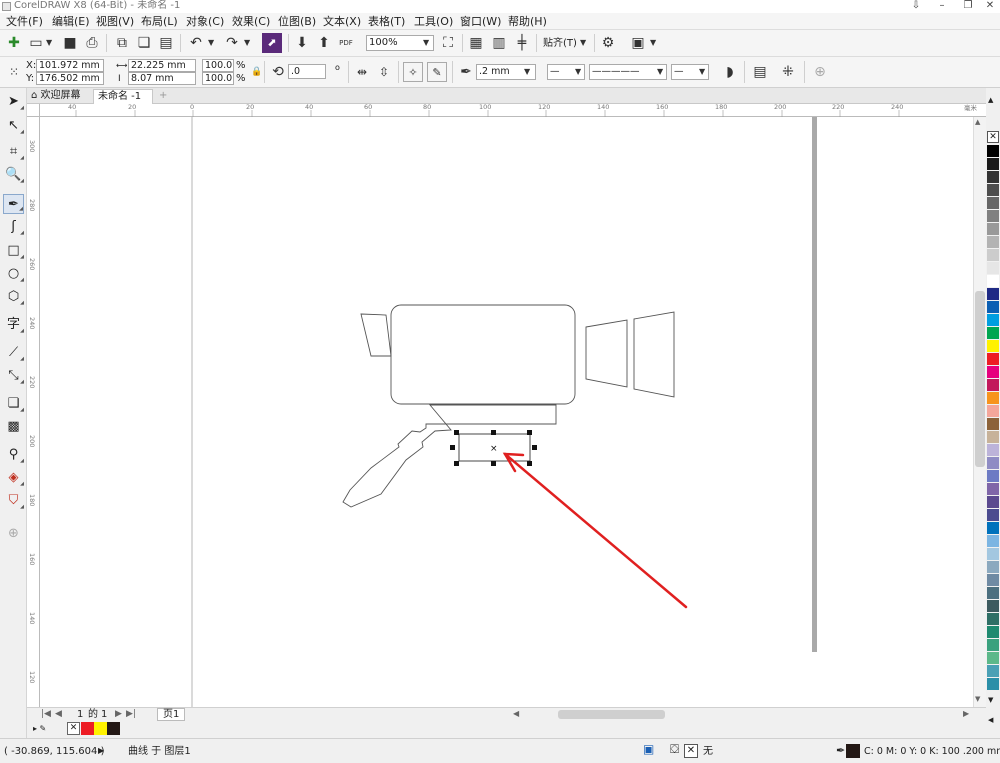 The image size is (1000, 763). I want to click on menu-file: 文件(F), so click(24, 21).